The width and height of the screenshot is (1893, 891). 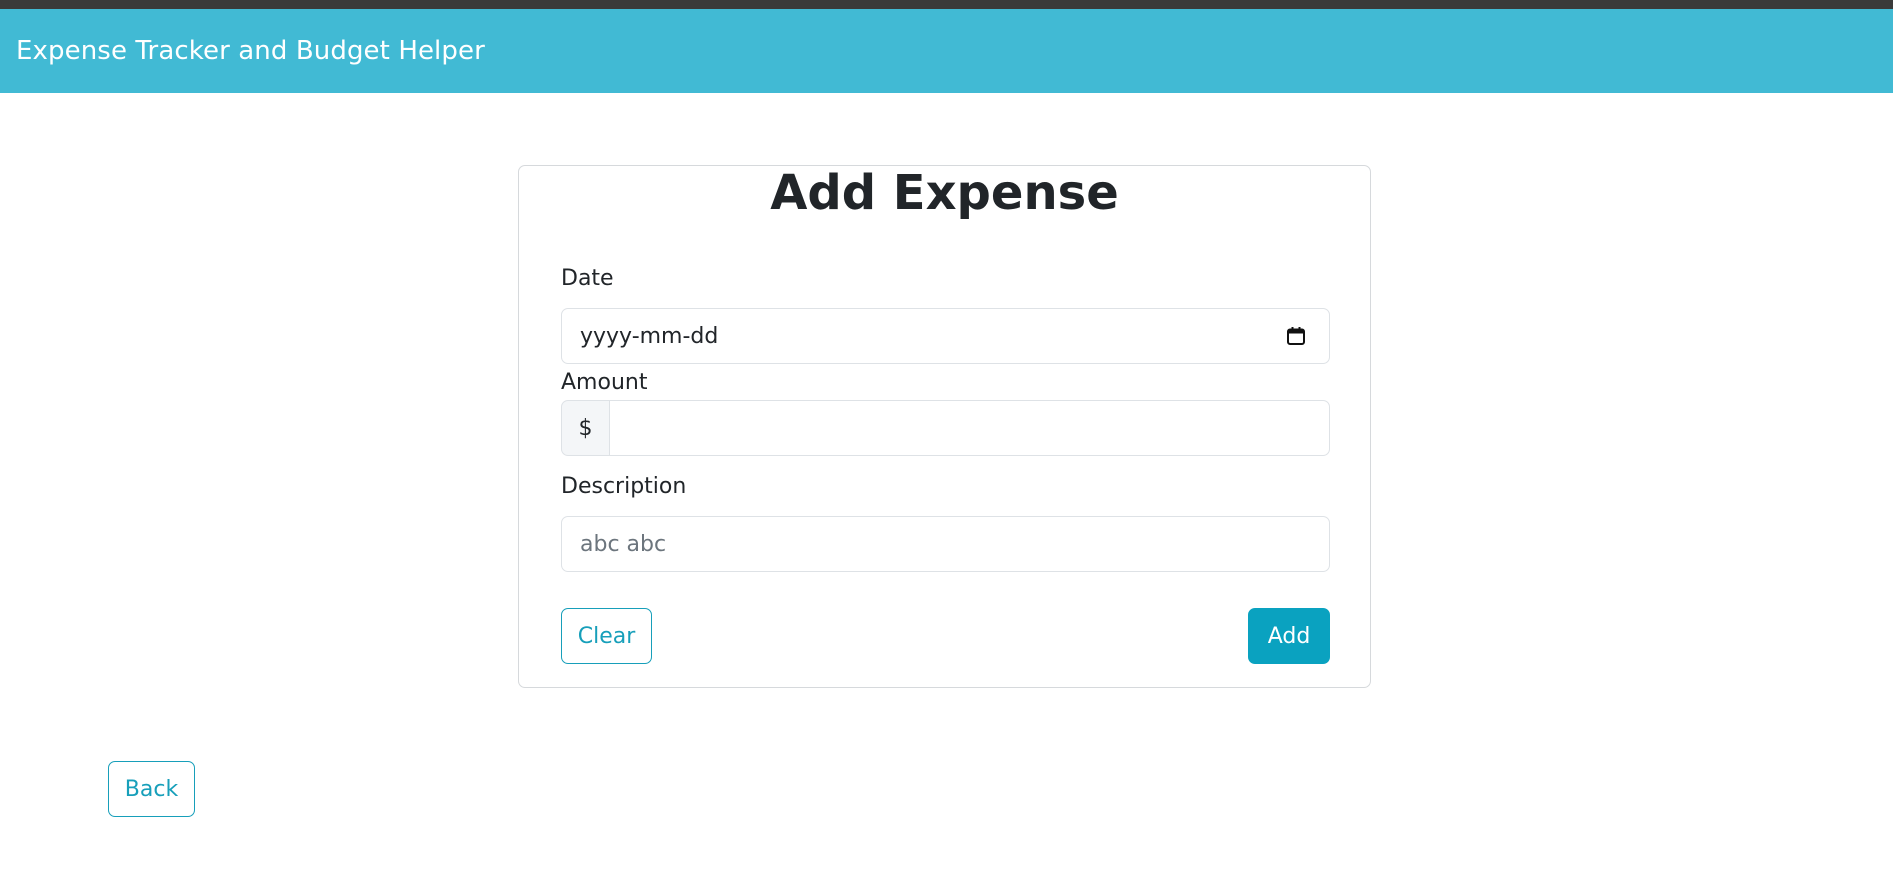 I want to click on amount-label: Amount, so click(x=604, y=382).